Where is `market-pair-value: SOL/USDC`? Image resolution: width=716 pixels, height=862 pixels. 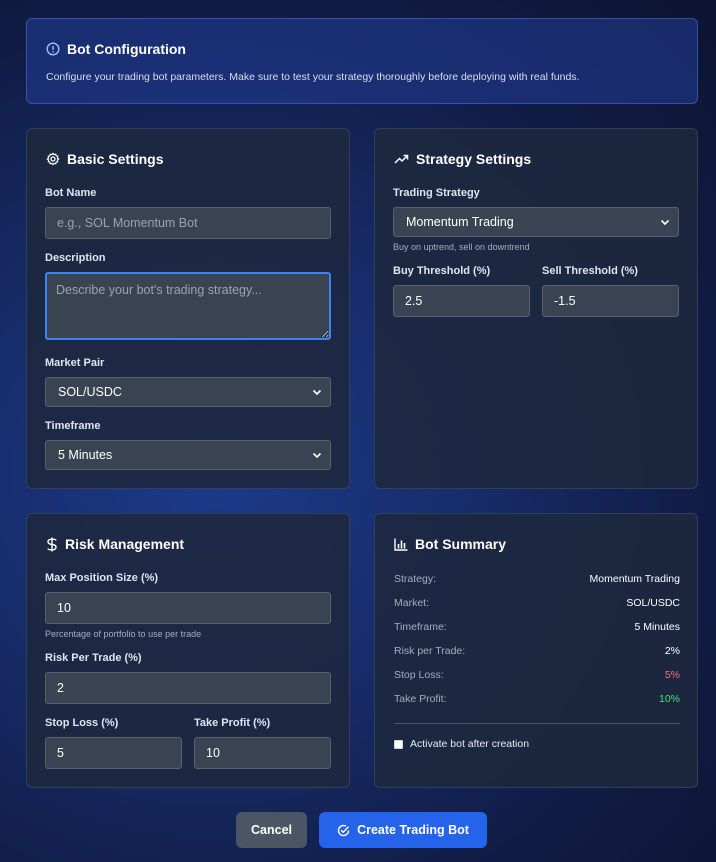
market-pair-value: SOL/USDC is located at coordinates (90, 392).